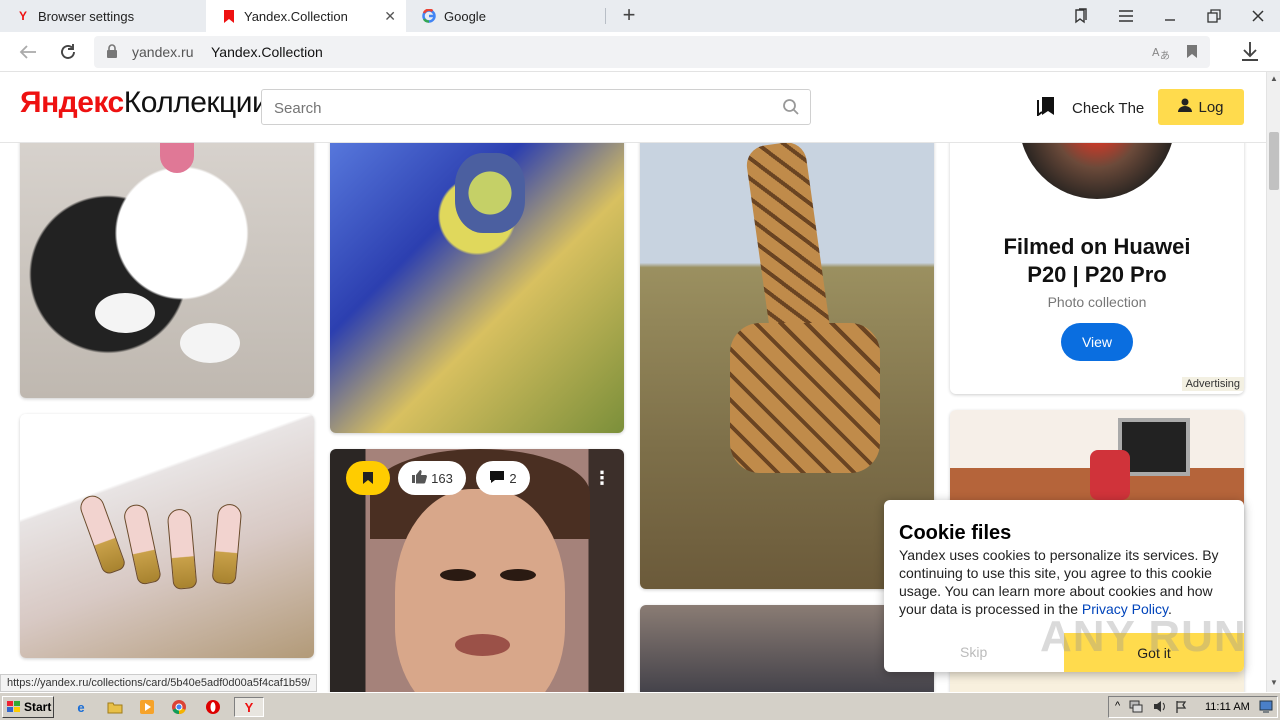 Image resolution: width=1280 pixels, height=720 pixels. What do you see at coordinates (480, 590) in the screenshot?
I see `portrait-face` at bounding box center [480, 590].